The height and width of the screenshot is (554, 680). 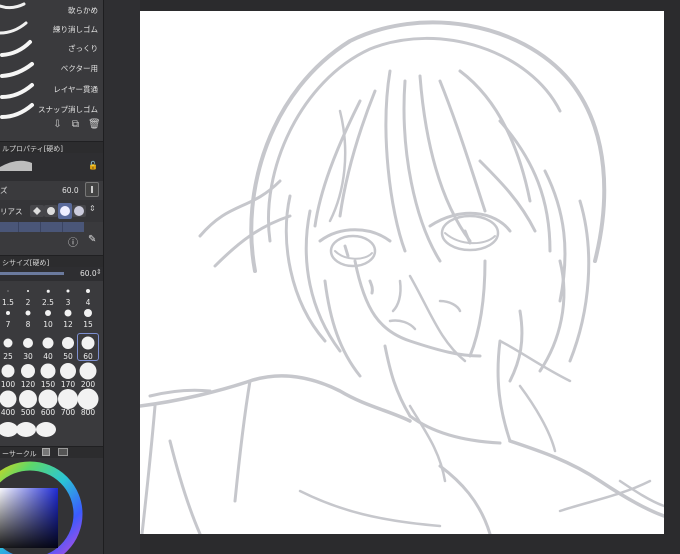 I want to click on antialias-row: リアス ⇕, so click(x=51, y=211).